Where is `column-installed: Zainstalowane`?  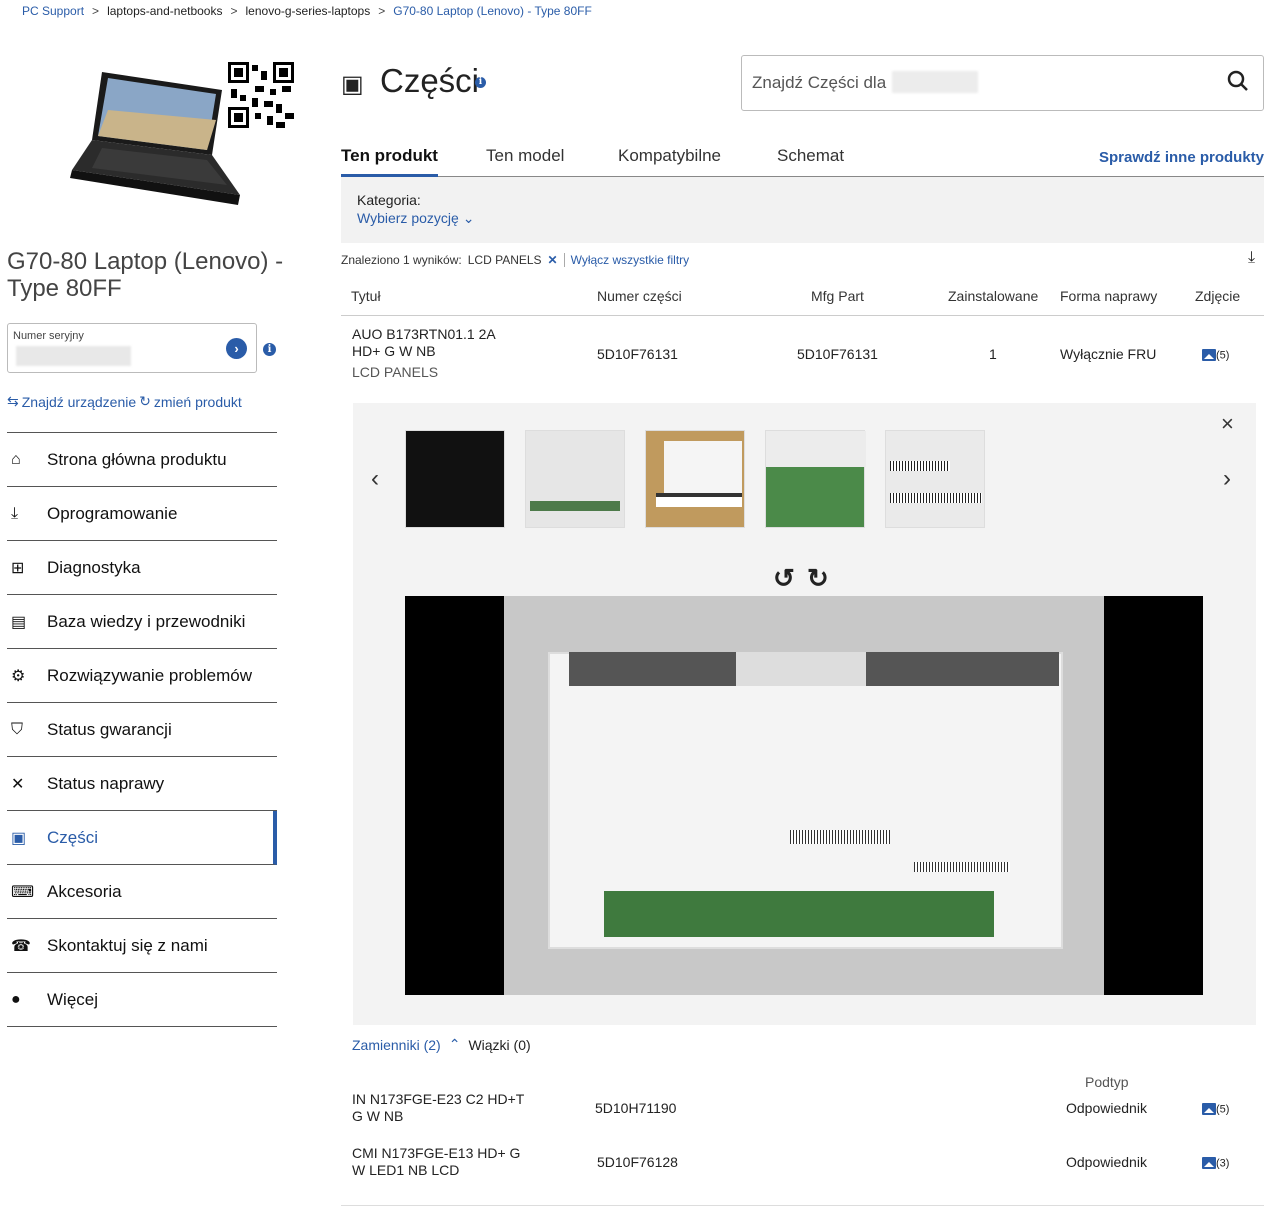 column-installed: Zainstalowane is located at coordinates (993, 296).